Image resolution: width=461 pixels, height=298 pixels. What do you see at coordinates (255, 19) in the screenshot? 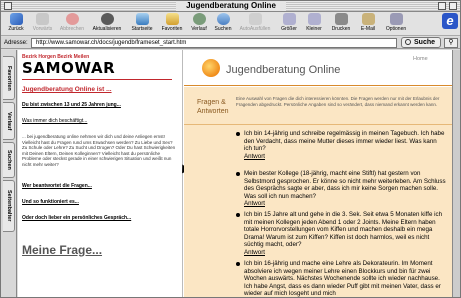
I see `autofill-icon` at bounding box center [255, 19].